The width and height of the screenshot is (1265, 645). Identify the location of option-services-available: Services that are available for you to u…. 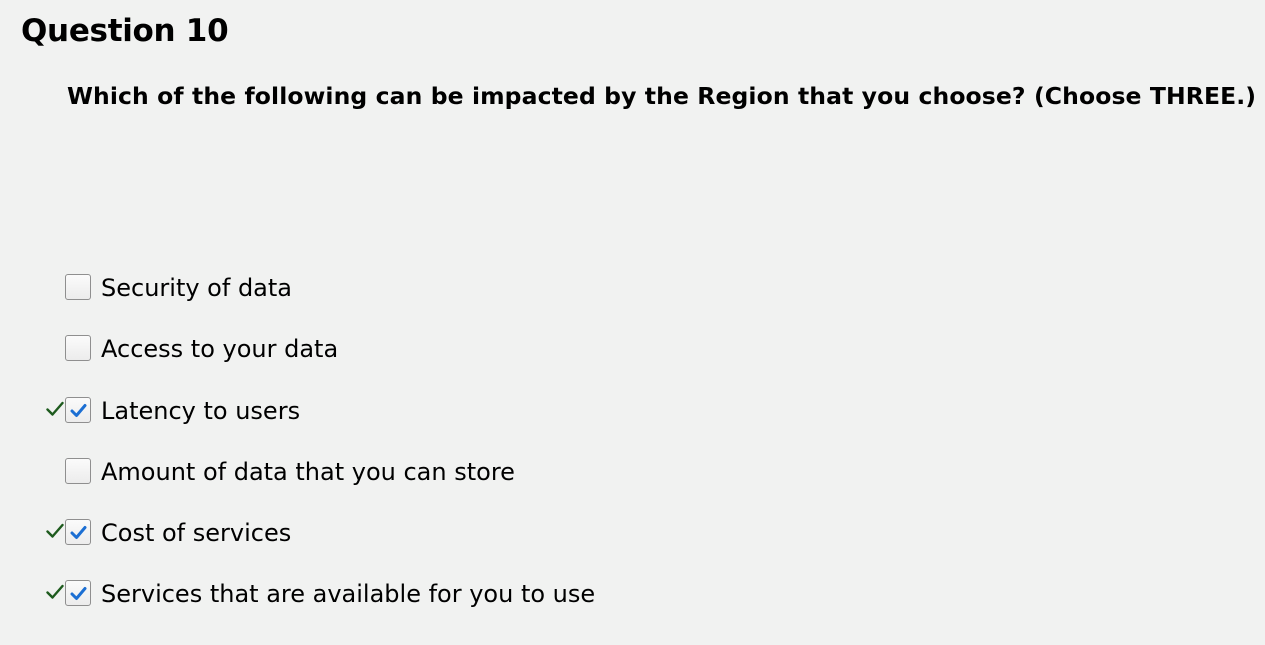
(400, 594).